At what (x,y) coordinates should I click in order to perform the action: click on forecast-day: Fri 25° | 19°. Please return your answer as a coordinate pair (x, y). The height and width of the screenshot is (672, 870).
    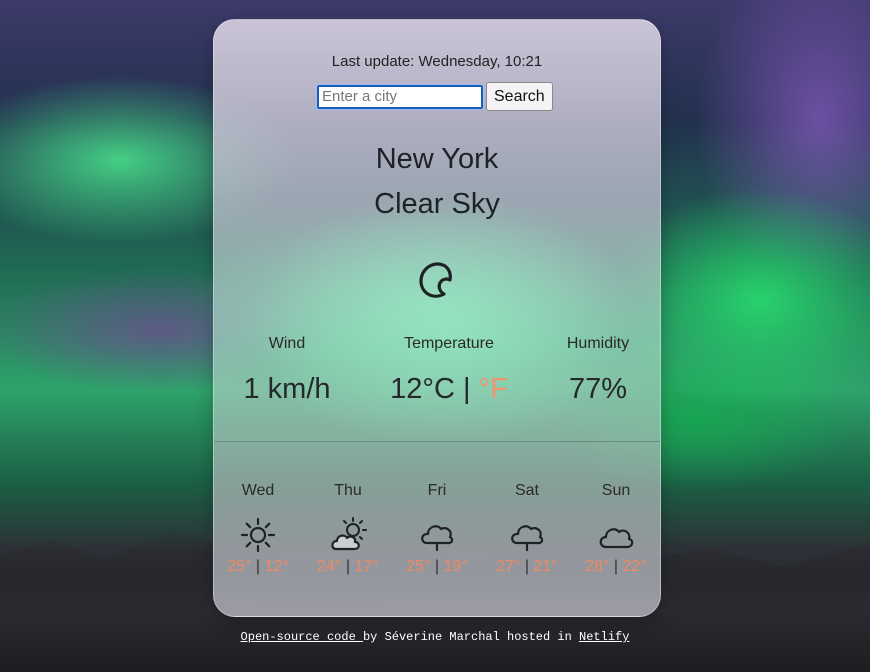
    Looking at the image, I should click on (437, 529).